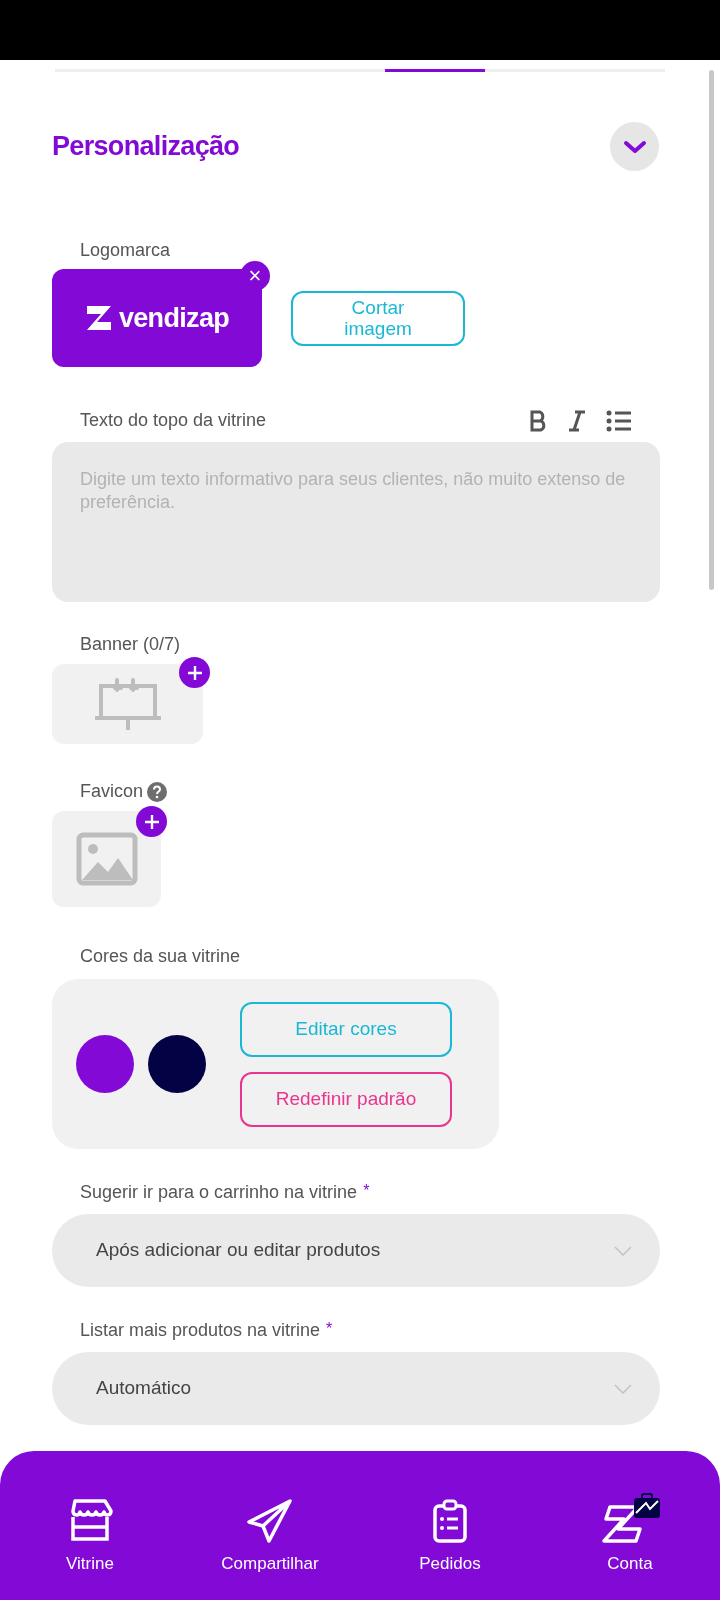  What do you see at coordinates (200, 1330) in the screenshot?
I see `field-label: Listar mais produtos na vitrine` at bounding box center [200, 1330].